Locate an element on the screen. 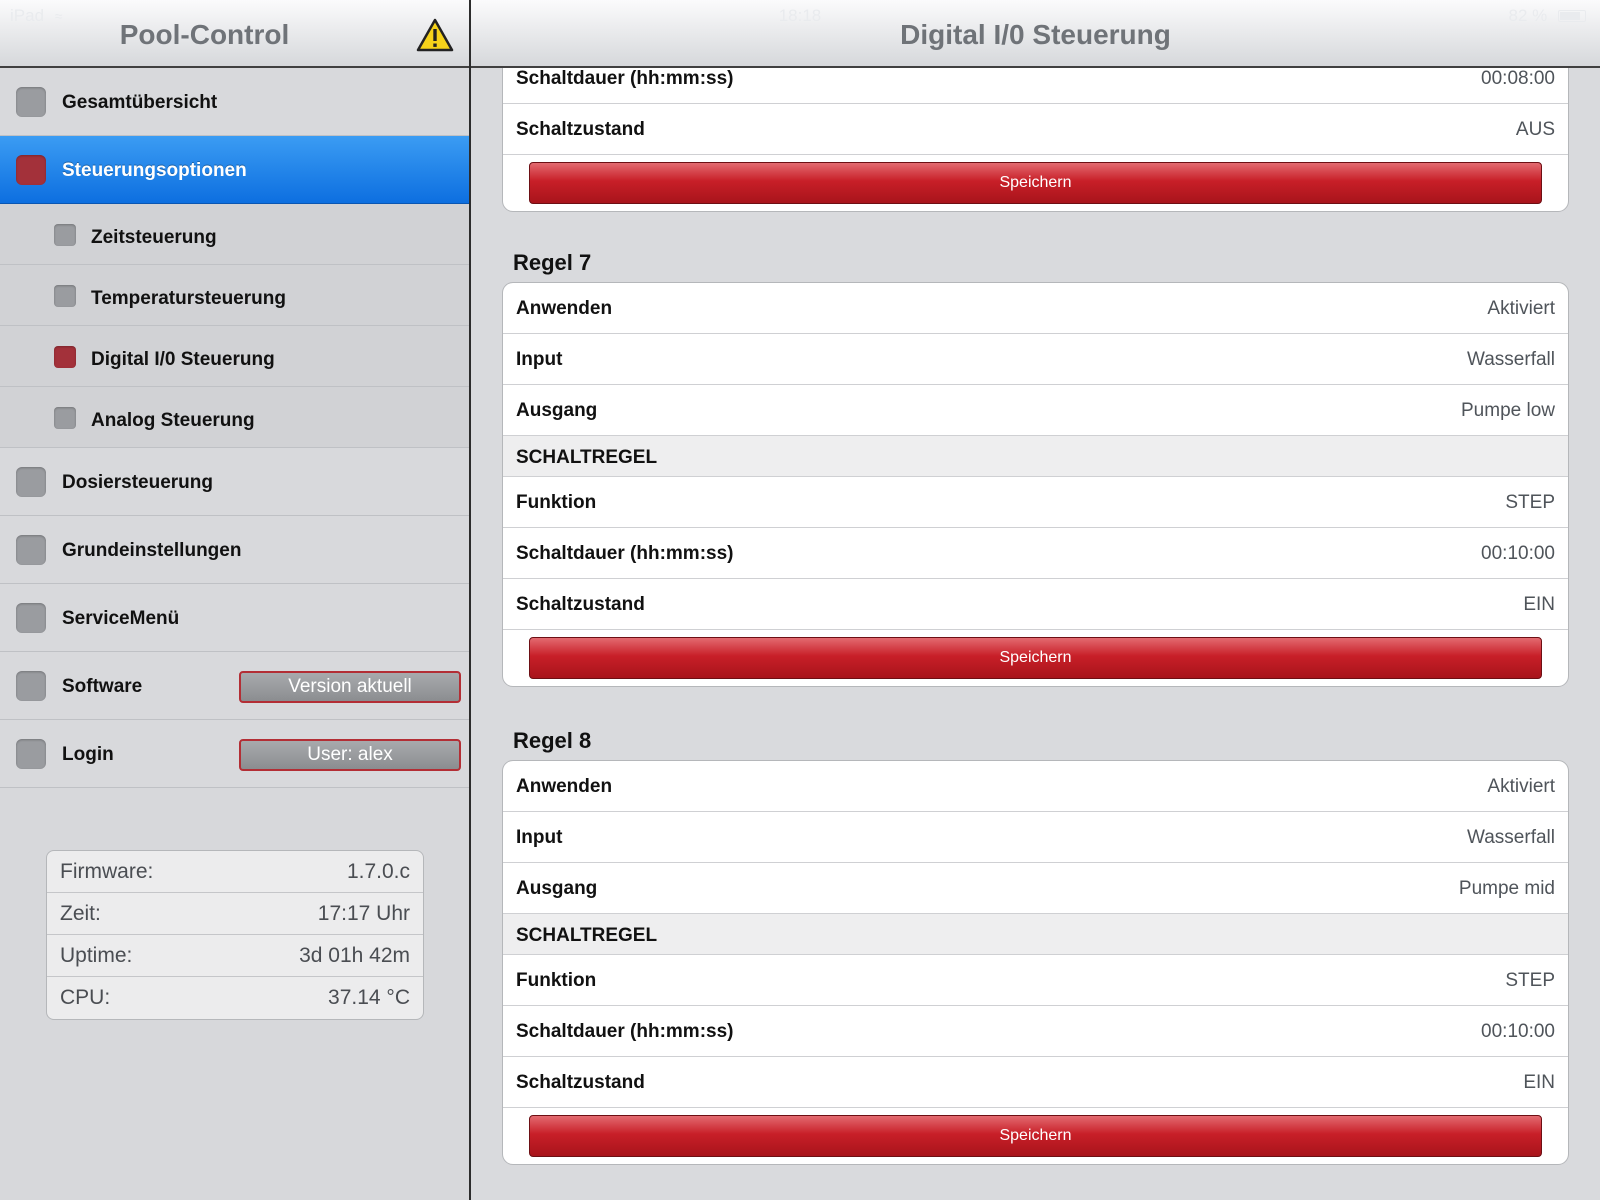 The width and height of the screenshot is (1600, 1200). sidebar-item-gesamtuebersicht: Gesamtübersicht is located at coordinates (234, 102).